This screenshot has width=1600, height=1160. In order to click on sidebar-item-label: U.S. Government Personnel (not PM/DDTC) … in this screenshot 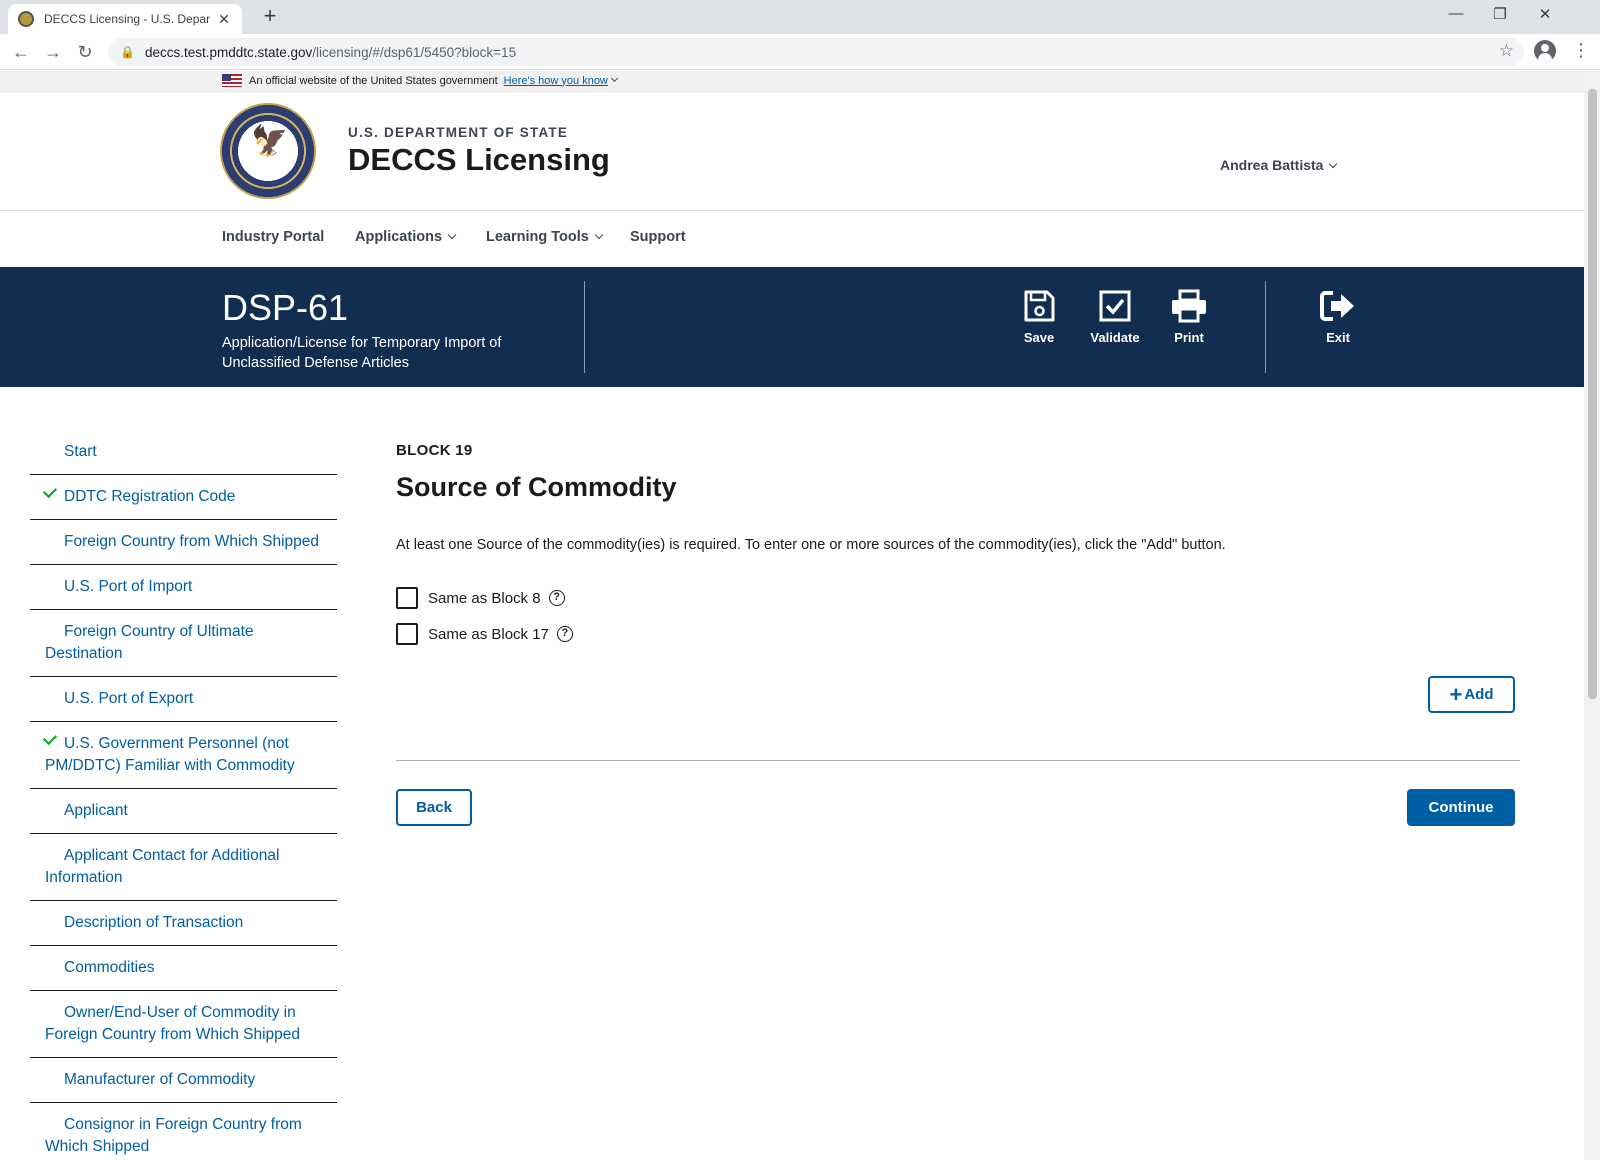, I will do `click(170, 754)`.